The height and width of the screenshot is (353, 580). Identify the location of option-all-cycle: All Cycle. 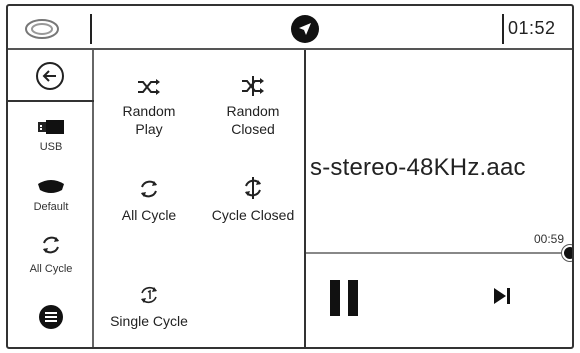
(149, 201).